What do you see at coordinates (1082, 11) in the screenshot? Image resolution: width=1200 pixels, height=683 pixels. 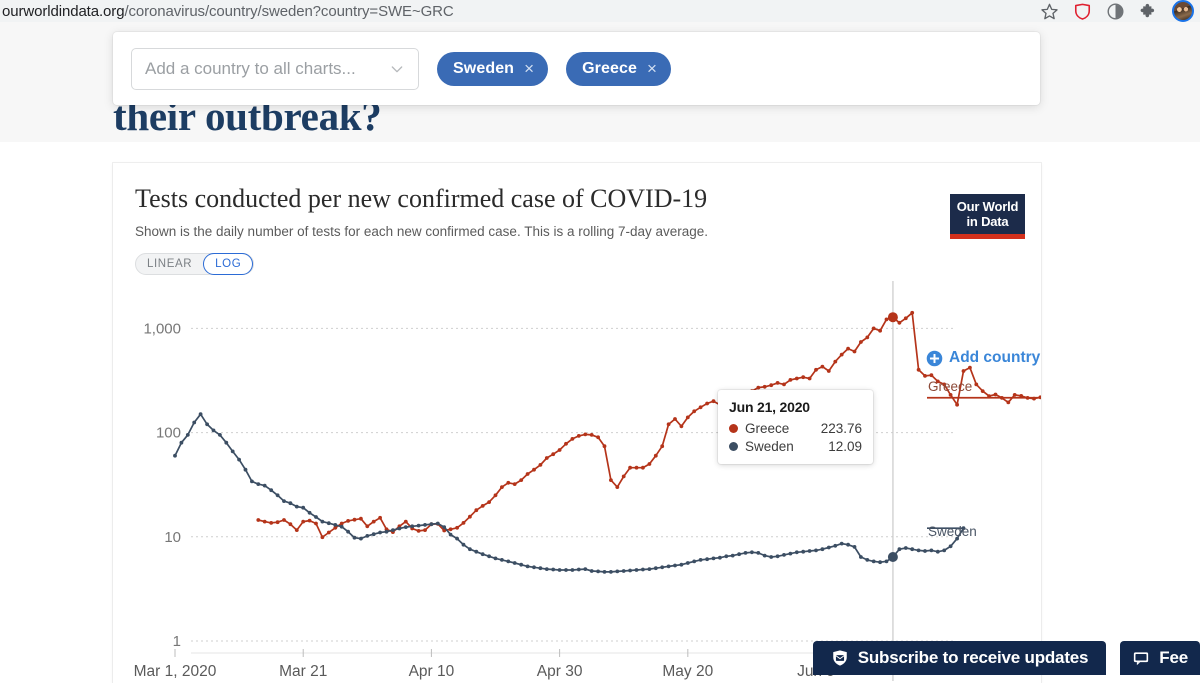 I see `shield-icon` at bounding box center [1082, 11].